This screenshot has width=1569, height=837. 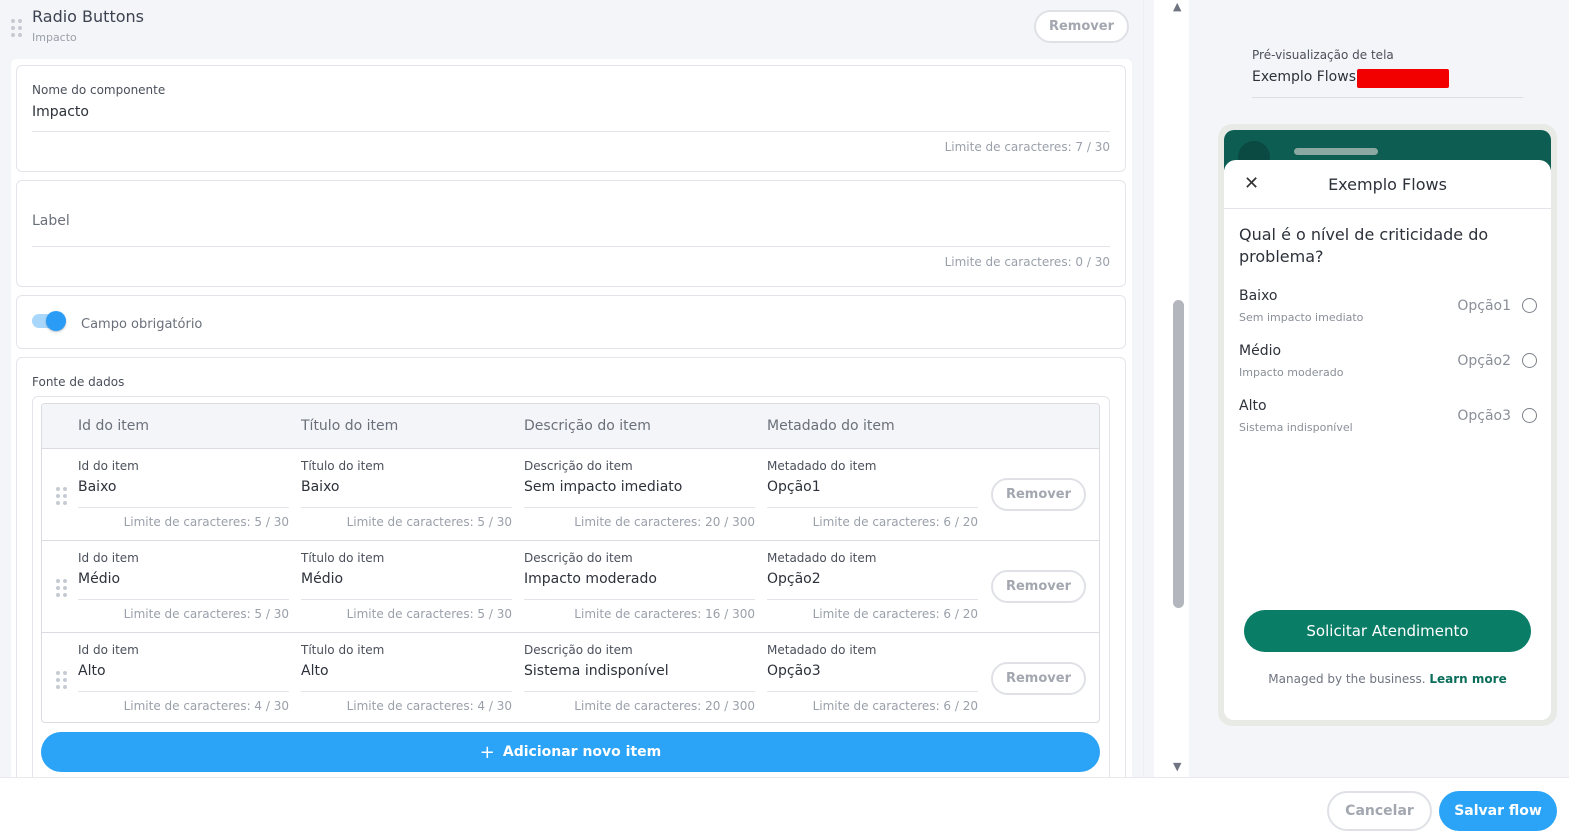 What do you see at coordinates (794, 579) in the screenshot?
I see `cell-metadata-input: Opção2` at bounding box center [794, 579].